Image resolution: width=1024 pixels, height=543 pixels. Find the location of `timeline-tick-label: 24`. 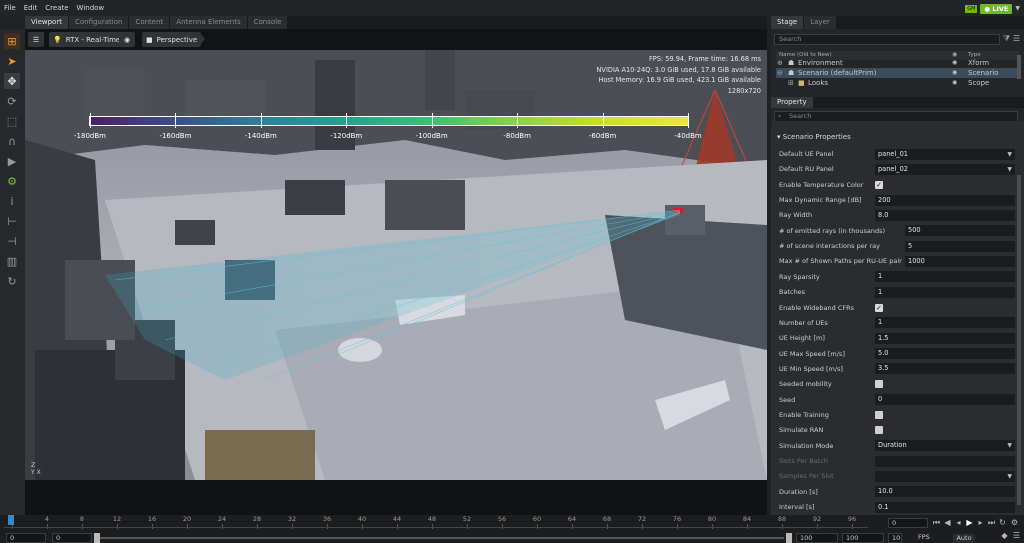

timeline-tick-label: 24 is located at coordinates (222, 519).